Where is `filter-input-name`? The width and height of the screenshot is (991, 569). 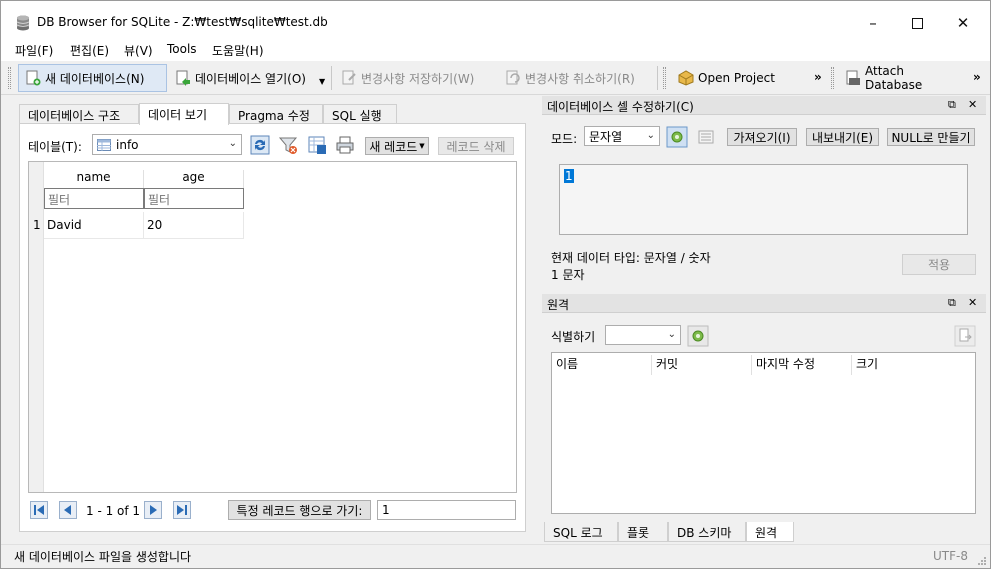
filter-input-name is located at coordinates (94, 198).